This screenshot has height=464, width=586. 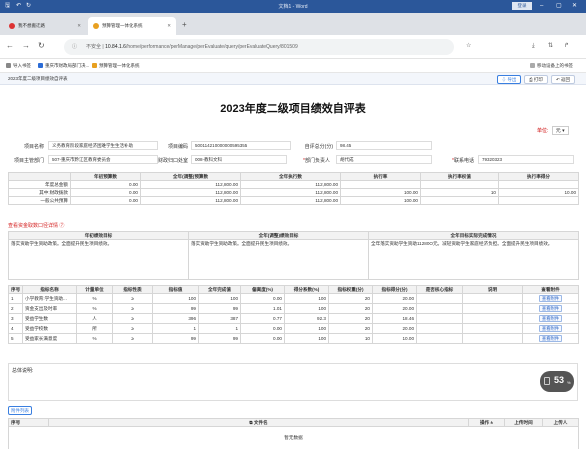 What do you see at coordinates (306, 328) in the screenshot?
I see `indicator-cell: 100` at bounding box center [306, 328].